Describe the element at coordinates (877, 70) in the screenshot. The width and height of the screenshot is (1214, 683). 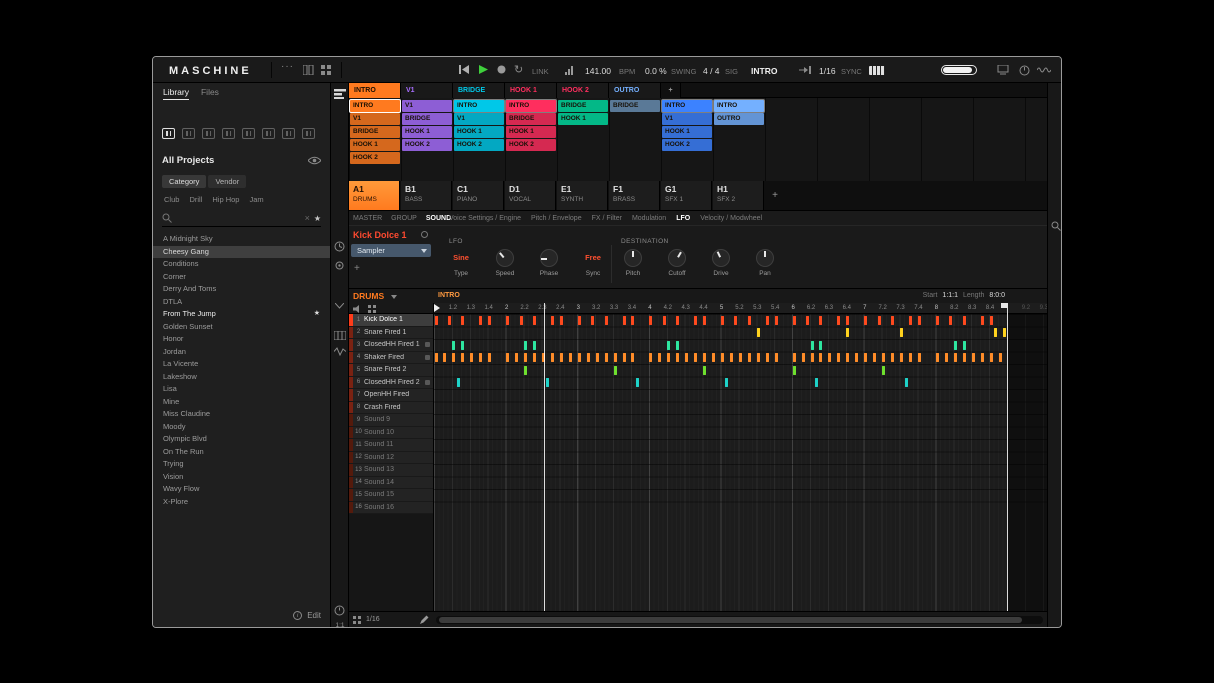
I see `keyboard-icon` at that location.